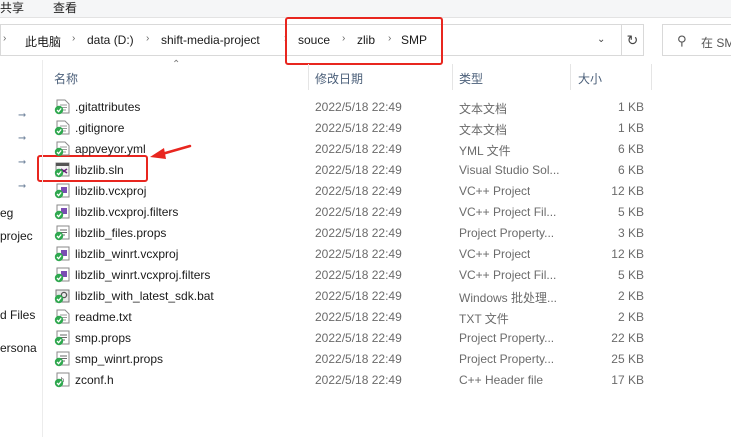 This screenshot has width=731, height=437. I want to click on refresh-button: ↻, so click(633, 40).